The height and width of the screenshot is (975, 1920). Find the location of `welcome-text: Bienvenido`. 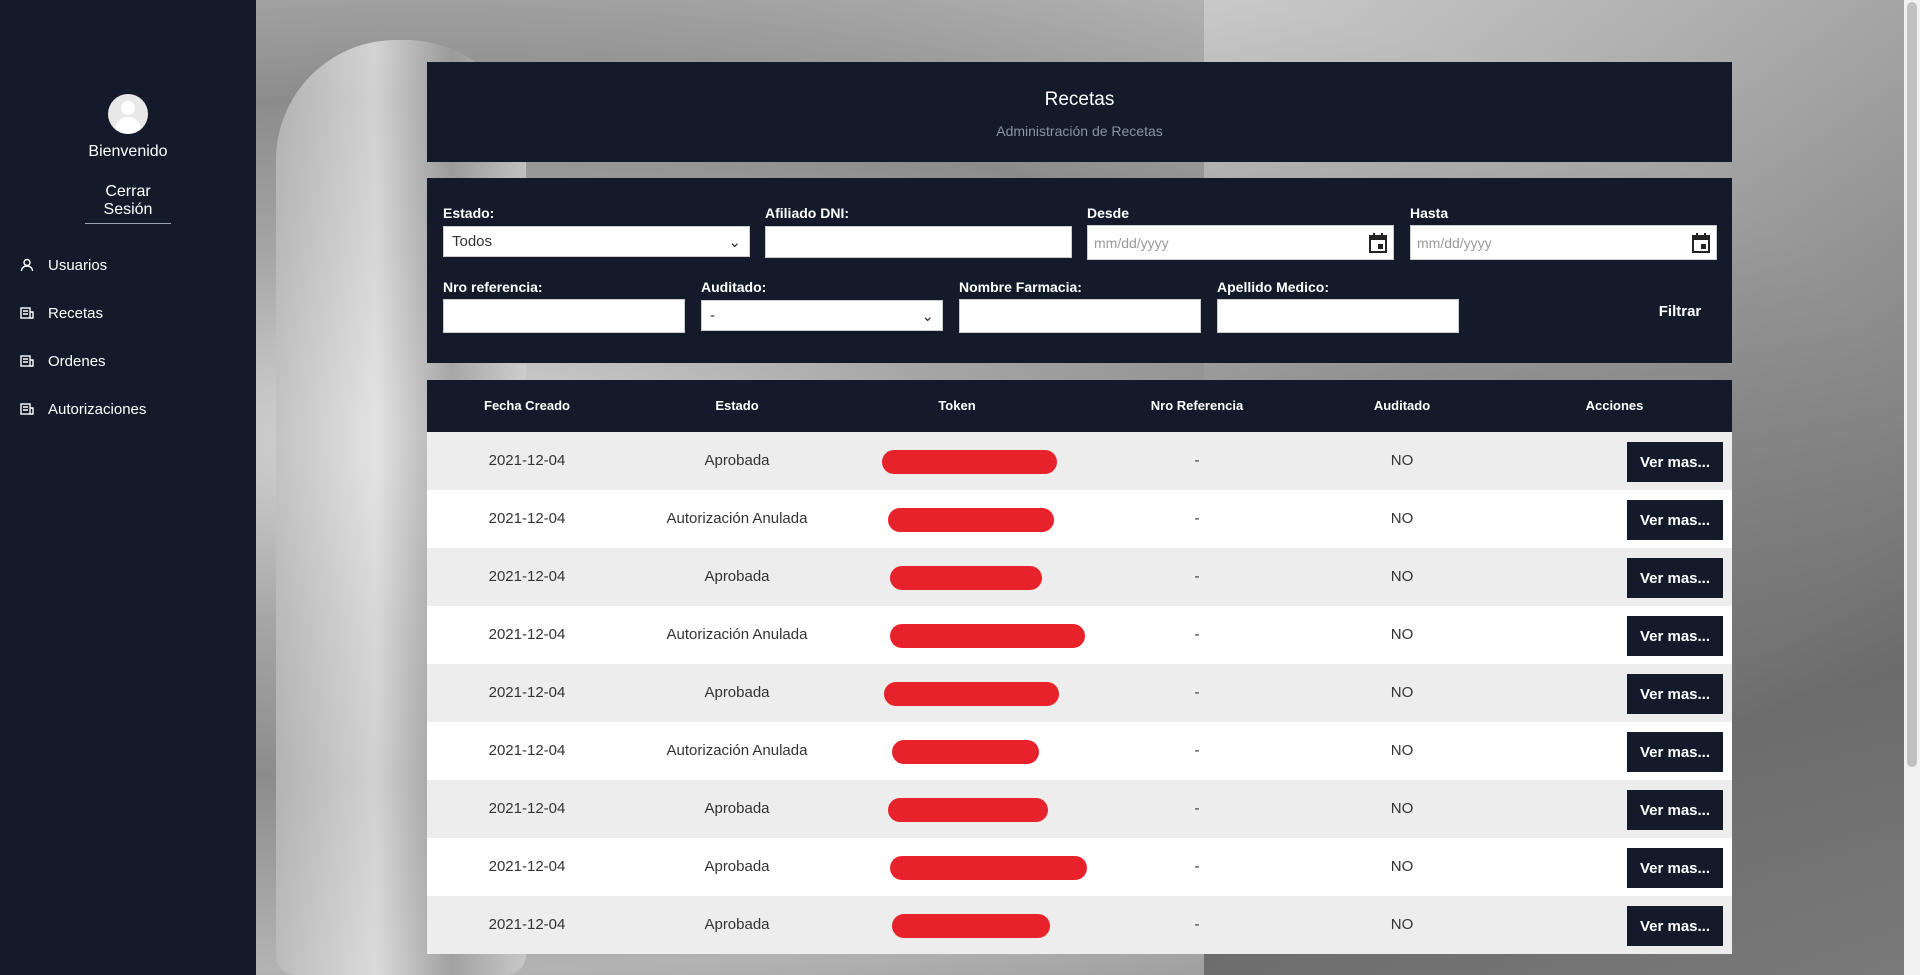

welcome-text: Bienvenido is located at coordinates (128, 151).